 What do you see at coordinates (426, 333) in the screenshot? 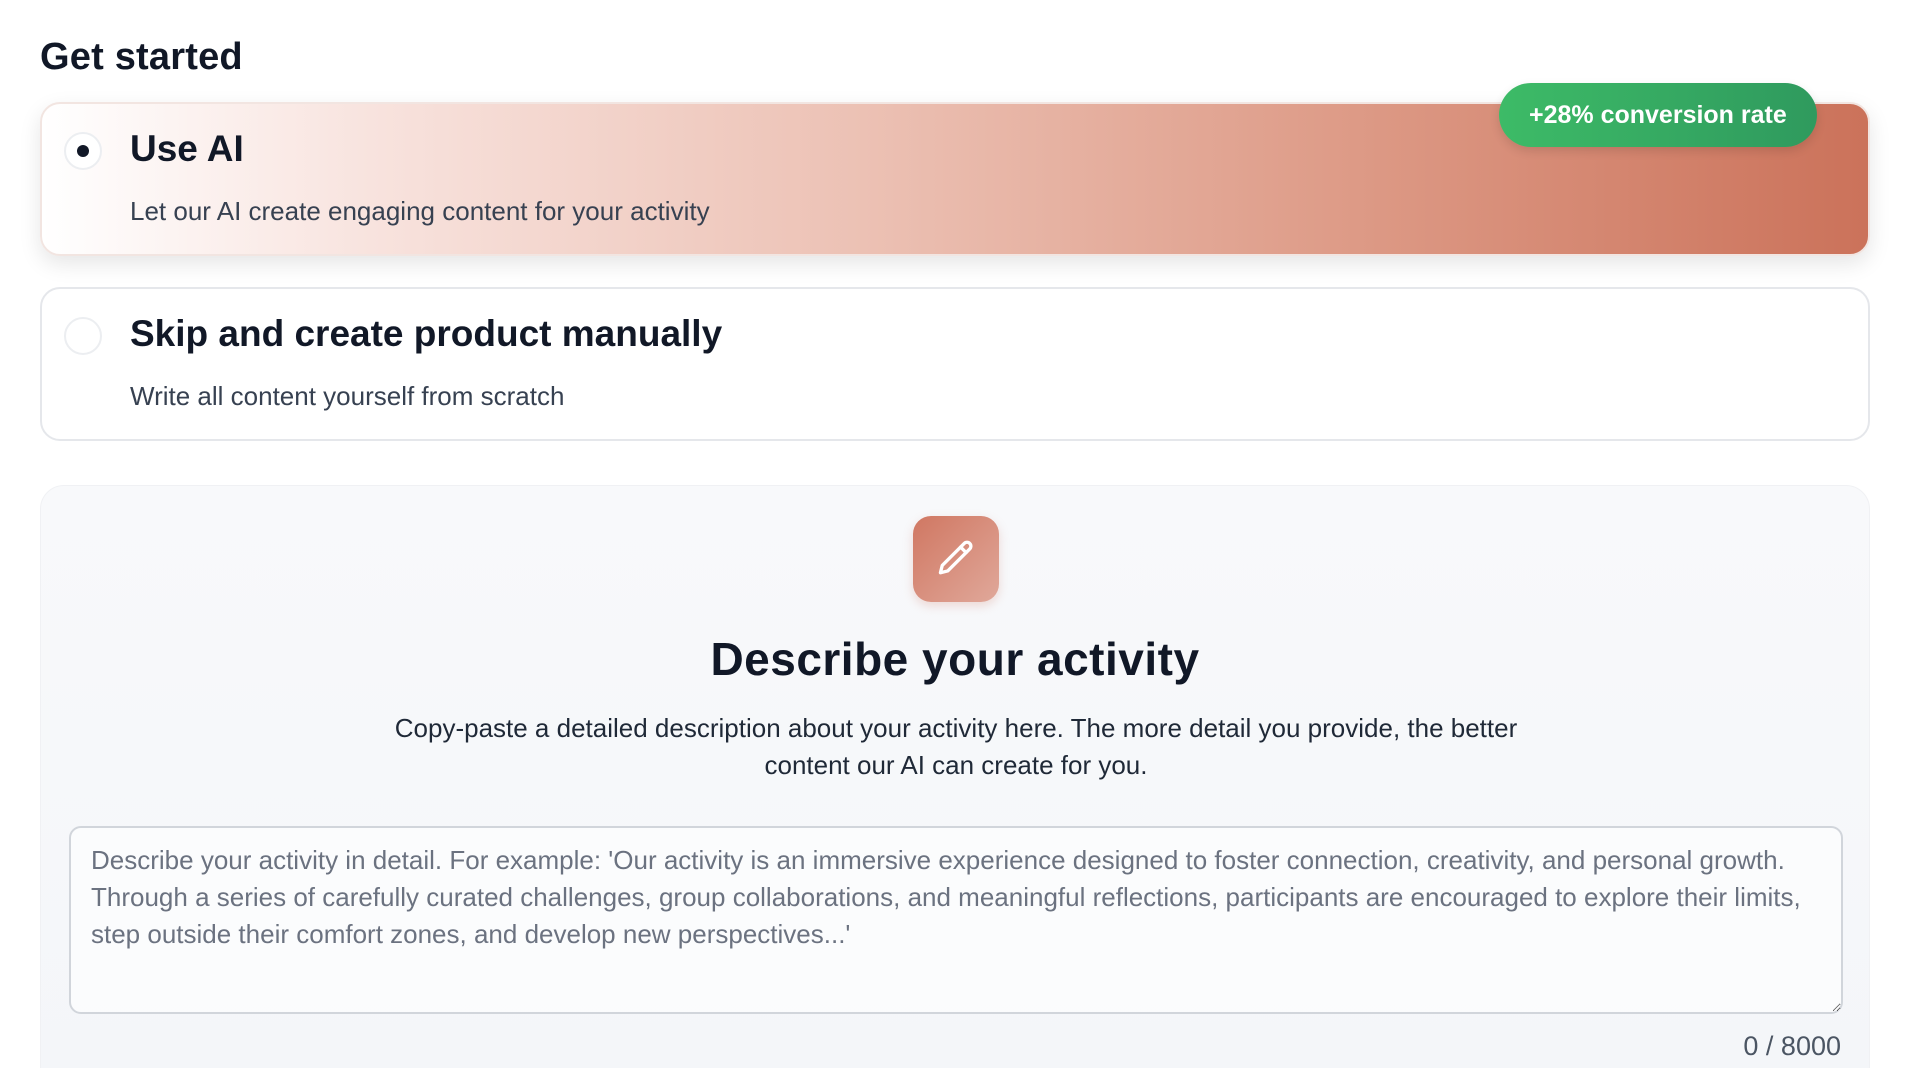
I see `option-create-manually-title: Skip and create product manually` at bounding box center [426, 333].